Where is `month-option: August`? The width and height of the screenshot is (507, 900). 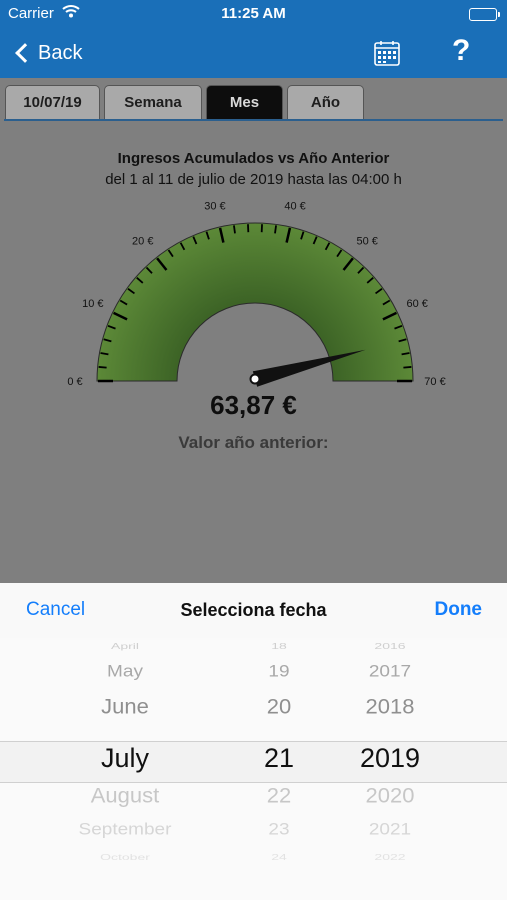 month-option: August is located at coordinates (125, 796).